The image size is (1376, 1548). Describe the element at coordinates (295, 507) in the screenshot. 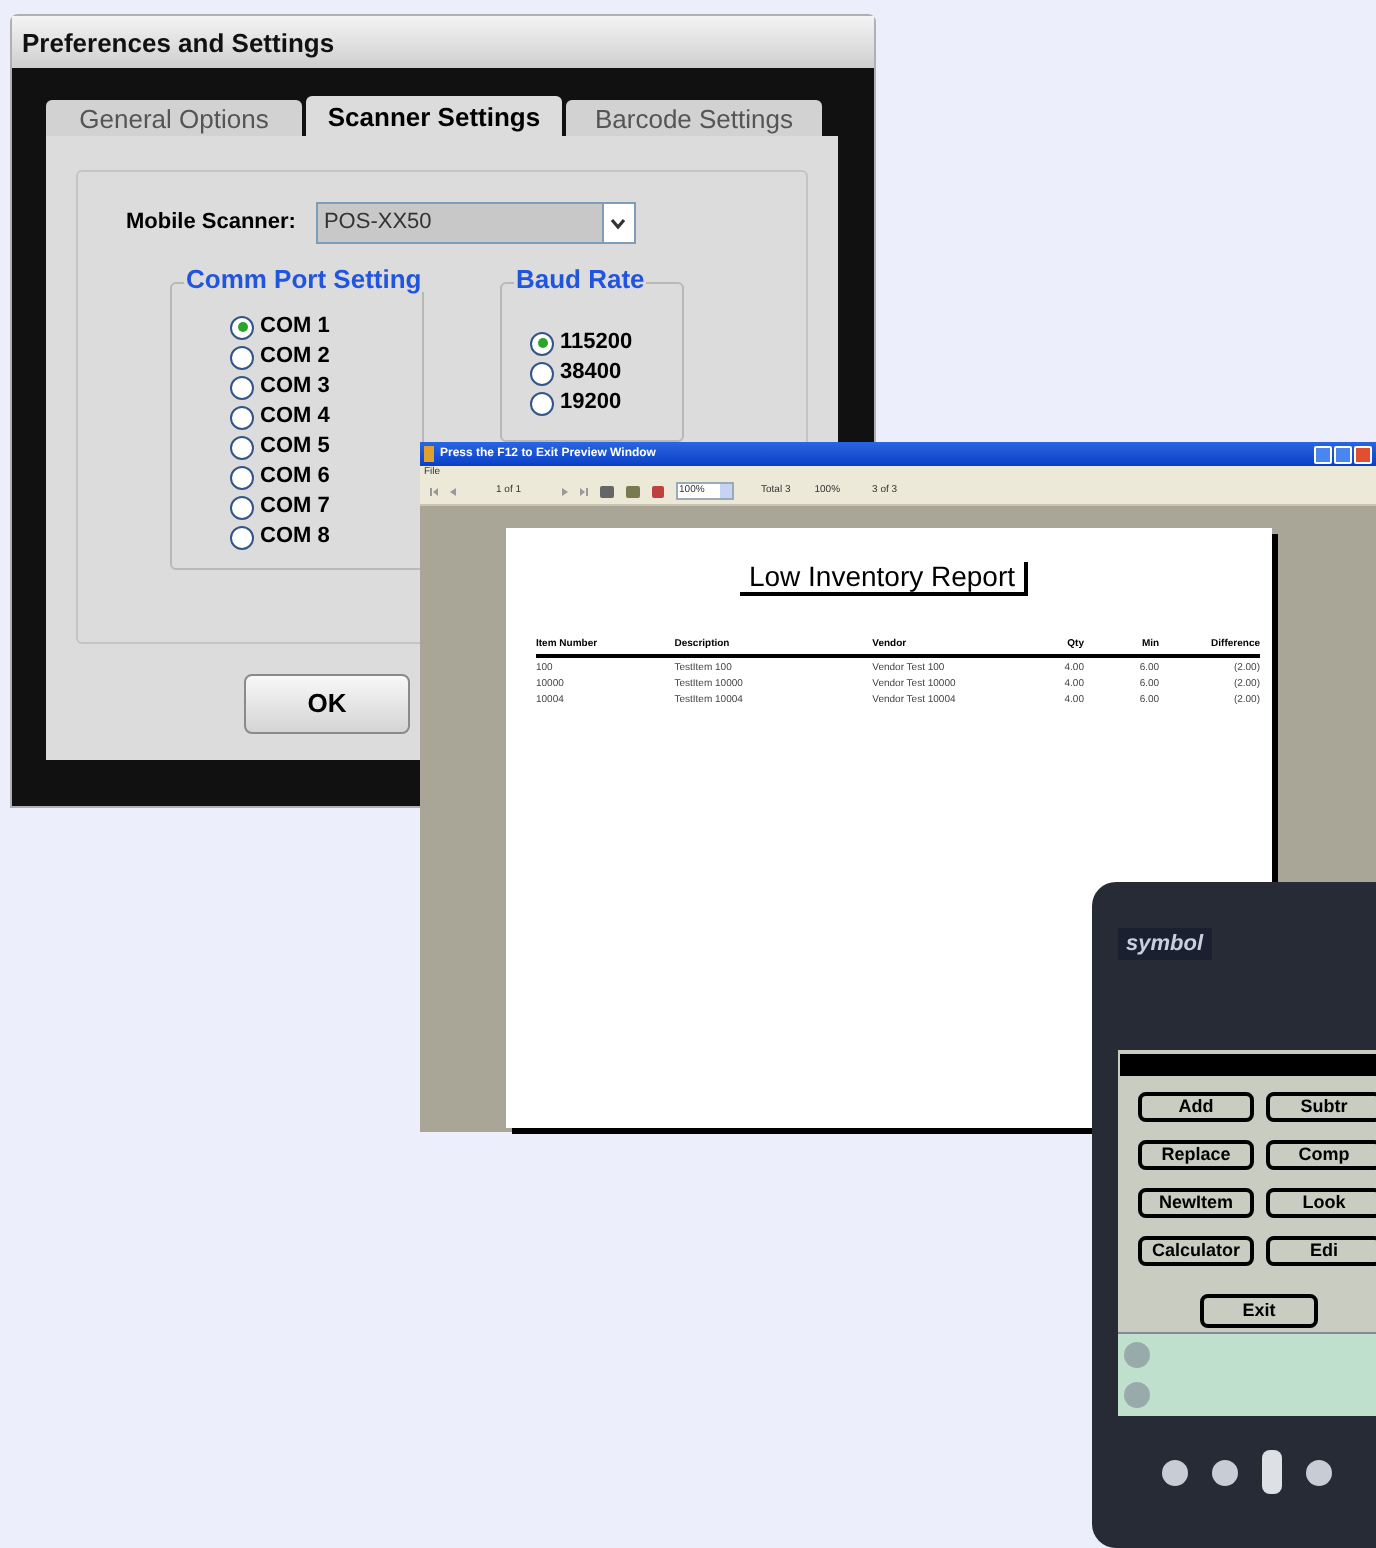

I see `radio-label: COM 7` at that location.